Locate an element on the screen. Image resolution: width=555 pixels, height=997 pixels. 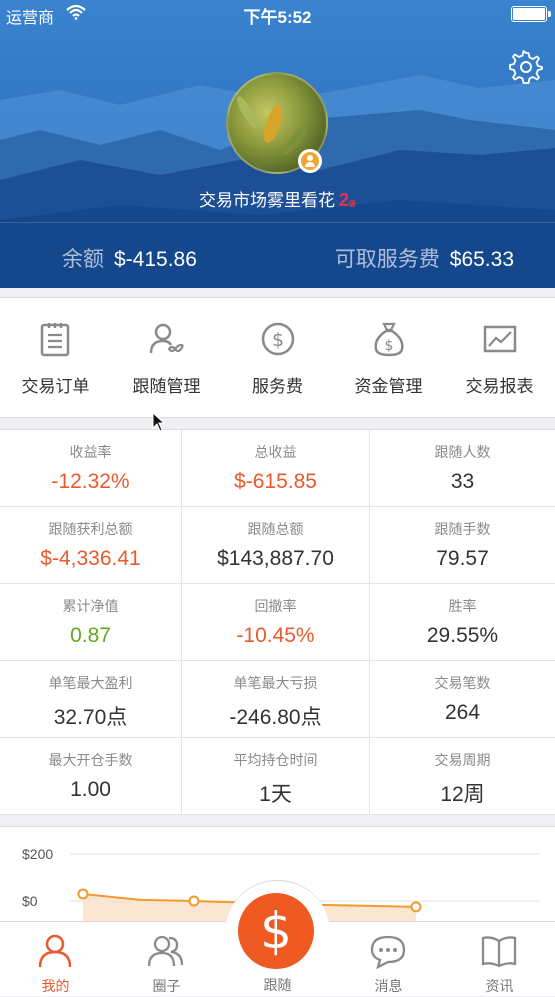
stat-label: 交易笔数 is located at coordinates (462, 683).